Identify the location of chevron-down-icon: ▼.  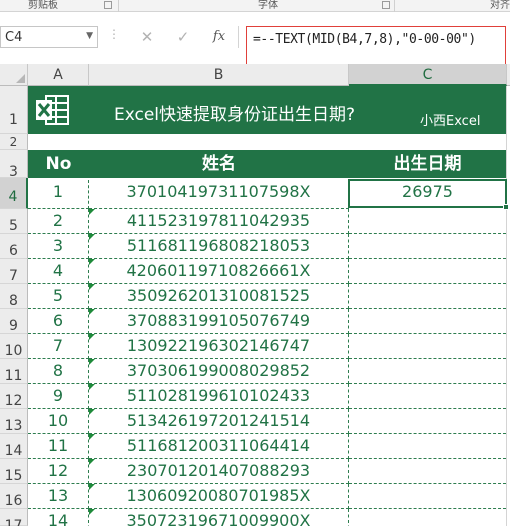
(89, 36).